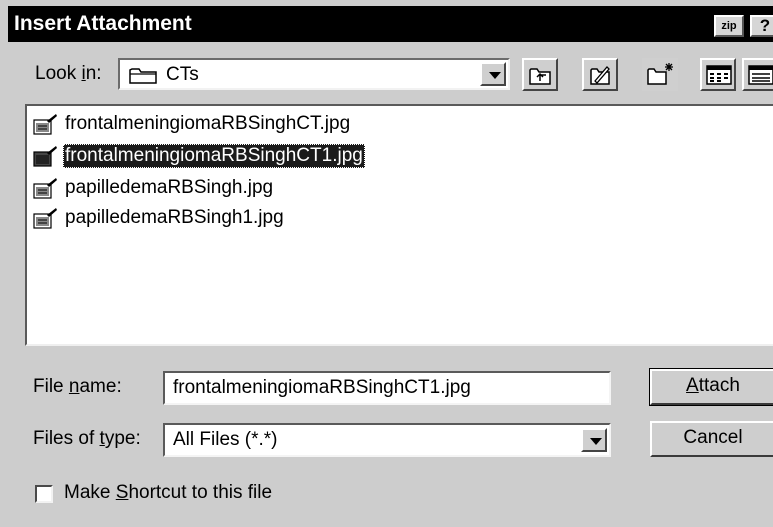 The height and width of the screenshot is (527, 773). I want to click on up-one-level-button, so click(540, 74).